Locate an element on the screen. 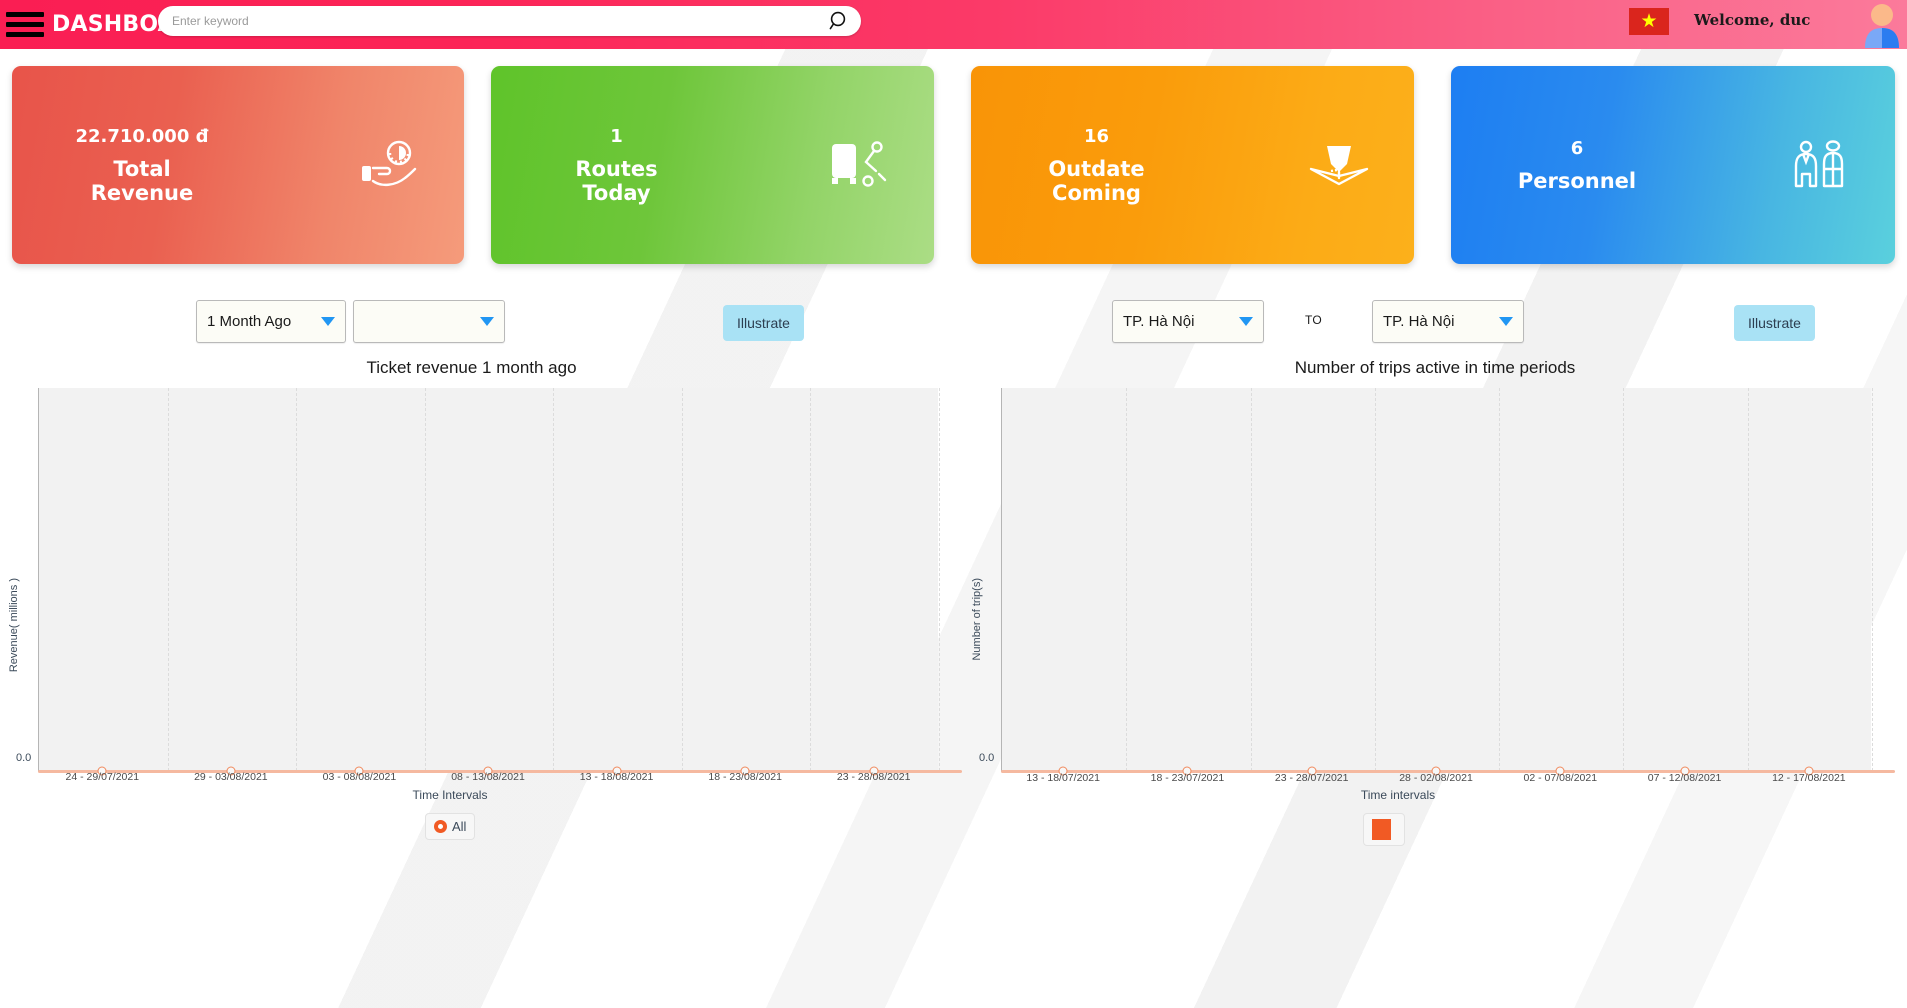 This screenshot has width=1907, height=1008. flag-star-glyph: ★ is located at coordinates (1649, 21).